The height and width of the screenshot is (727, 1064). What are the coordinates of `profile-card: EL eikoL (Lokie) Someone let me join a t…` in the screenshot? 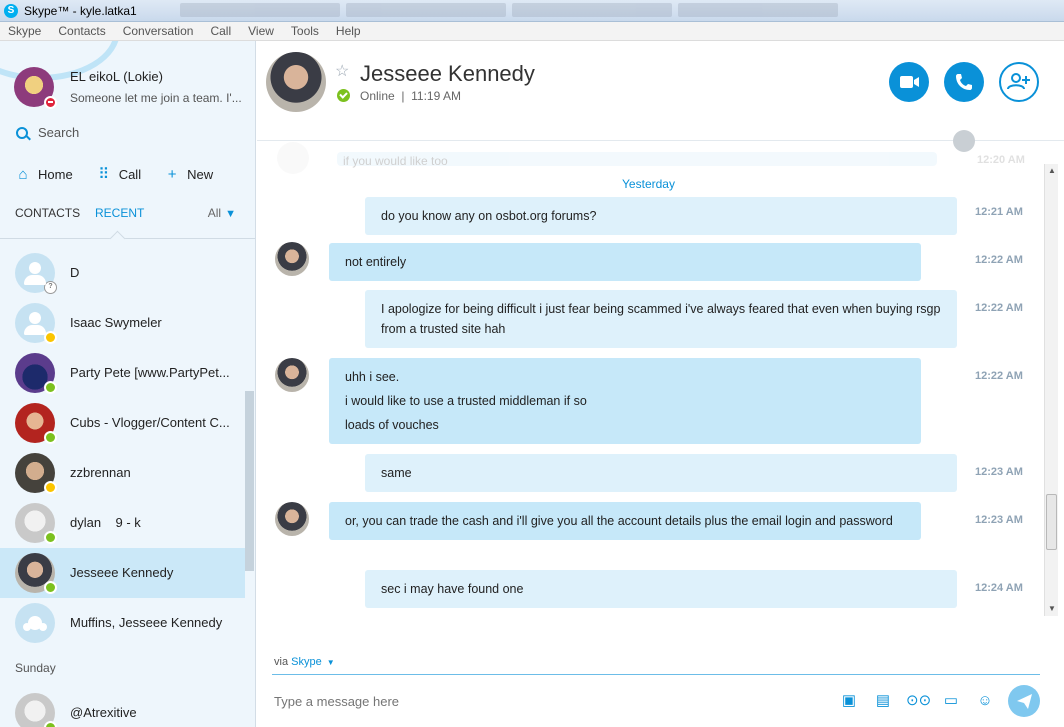 It's located at (128, 88).